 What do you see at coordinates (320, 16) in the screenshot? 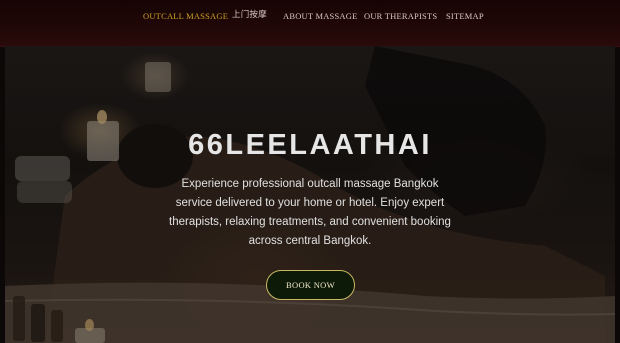
I see `nav-link-about-massage: ABOUT MASSAGE` at bounding box center [320, 16].